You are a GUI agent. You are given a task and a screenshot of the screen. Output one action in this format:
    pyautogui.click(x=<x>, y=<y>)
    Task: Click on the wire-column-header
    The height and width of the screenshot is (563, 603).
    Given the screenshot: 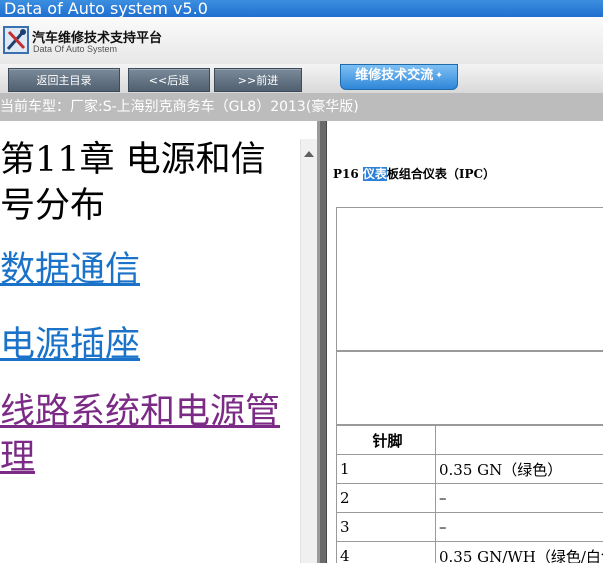 What is the action you would take?
    pyautogui.click(x=519, y=440)
    